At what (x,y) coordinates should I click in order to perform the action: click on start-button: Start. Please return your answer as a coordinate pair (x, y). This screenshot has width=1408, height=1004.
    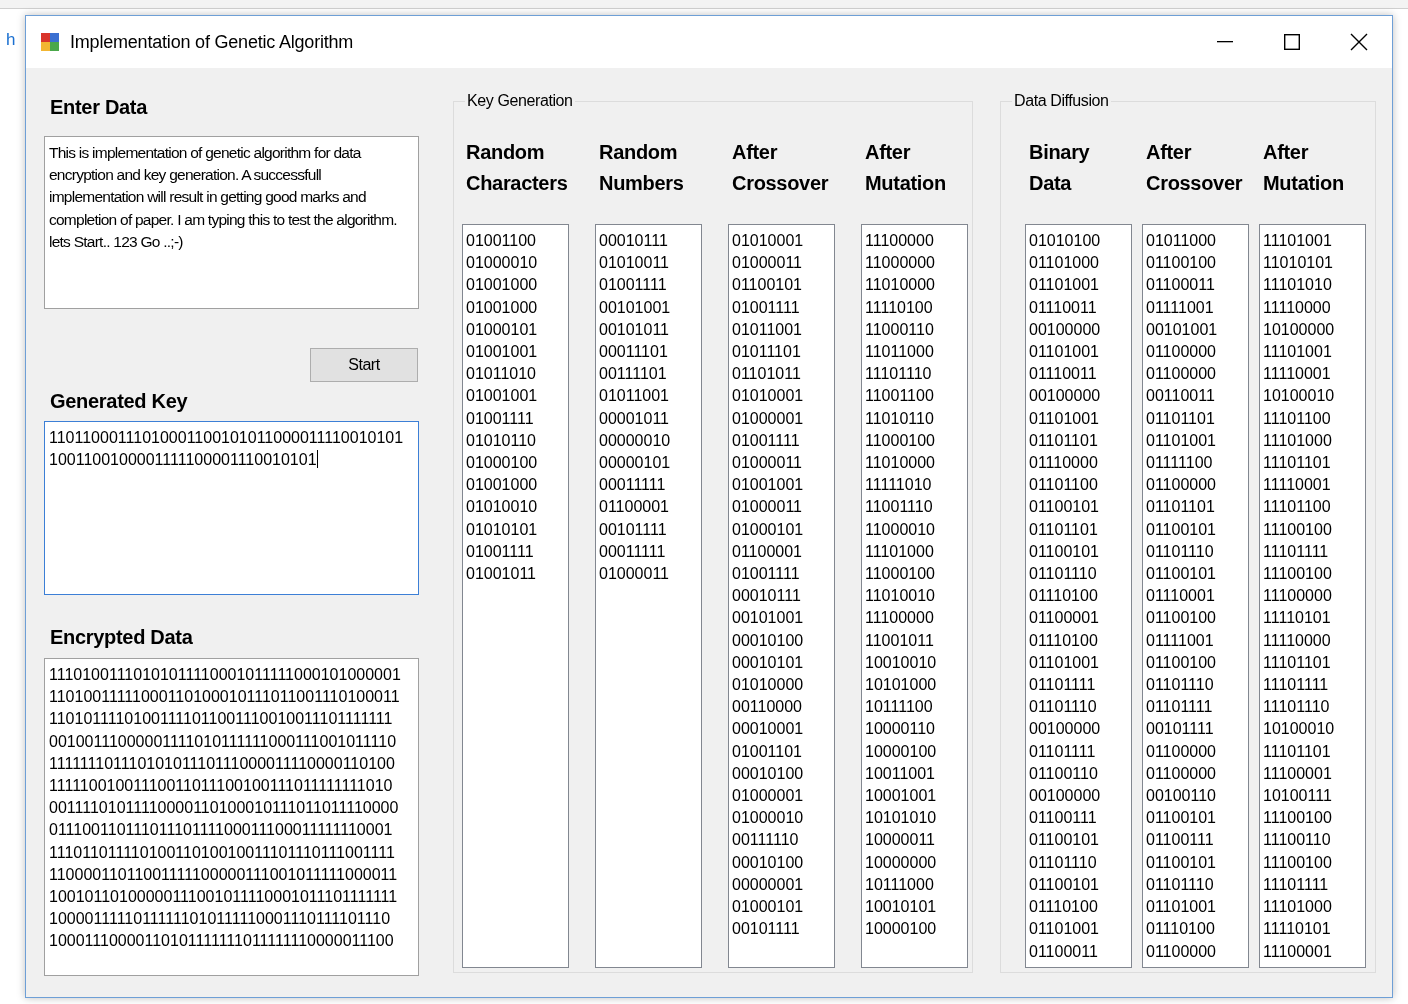
    Looking at the image, I should click on (364, 365).